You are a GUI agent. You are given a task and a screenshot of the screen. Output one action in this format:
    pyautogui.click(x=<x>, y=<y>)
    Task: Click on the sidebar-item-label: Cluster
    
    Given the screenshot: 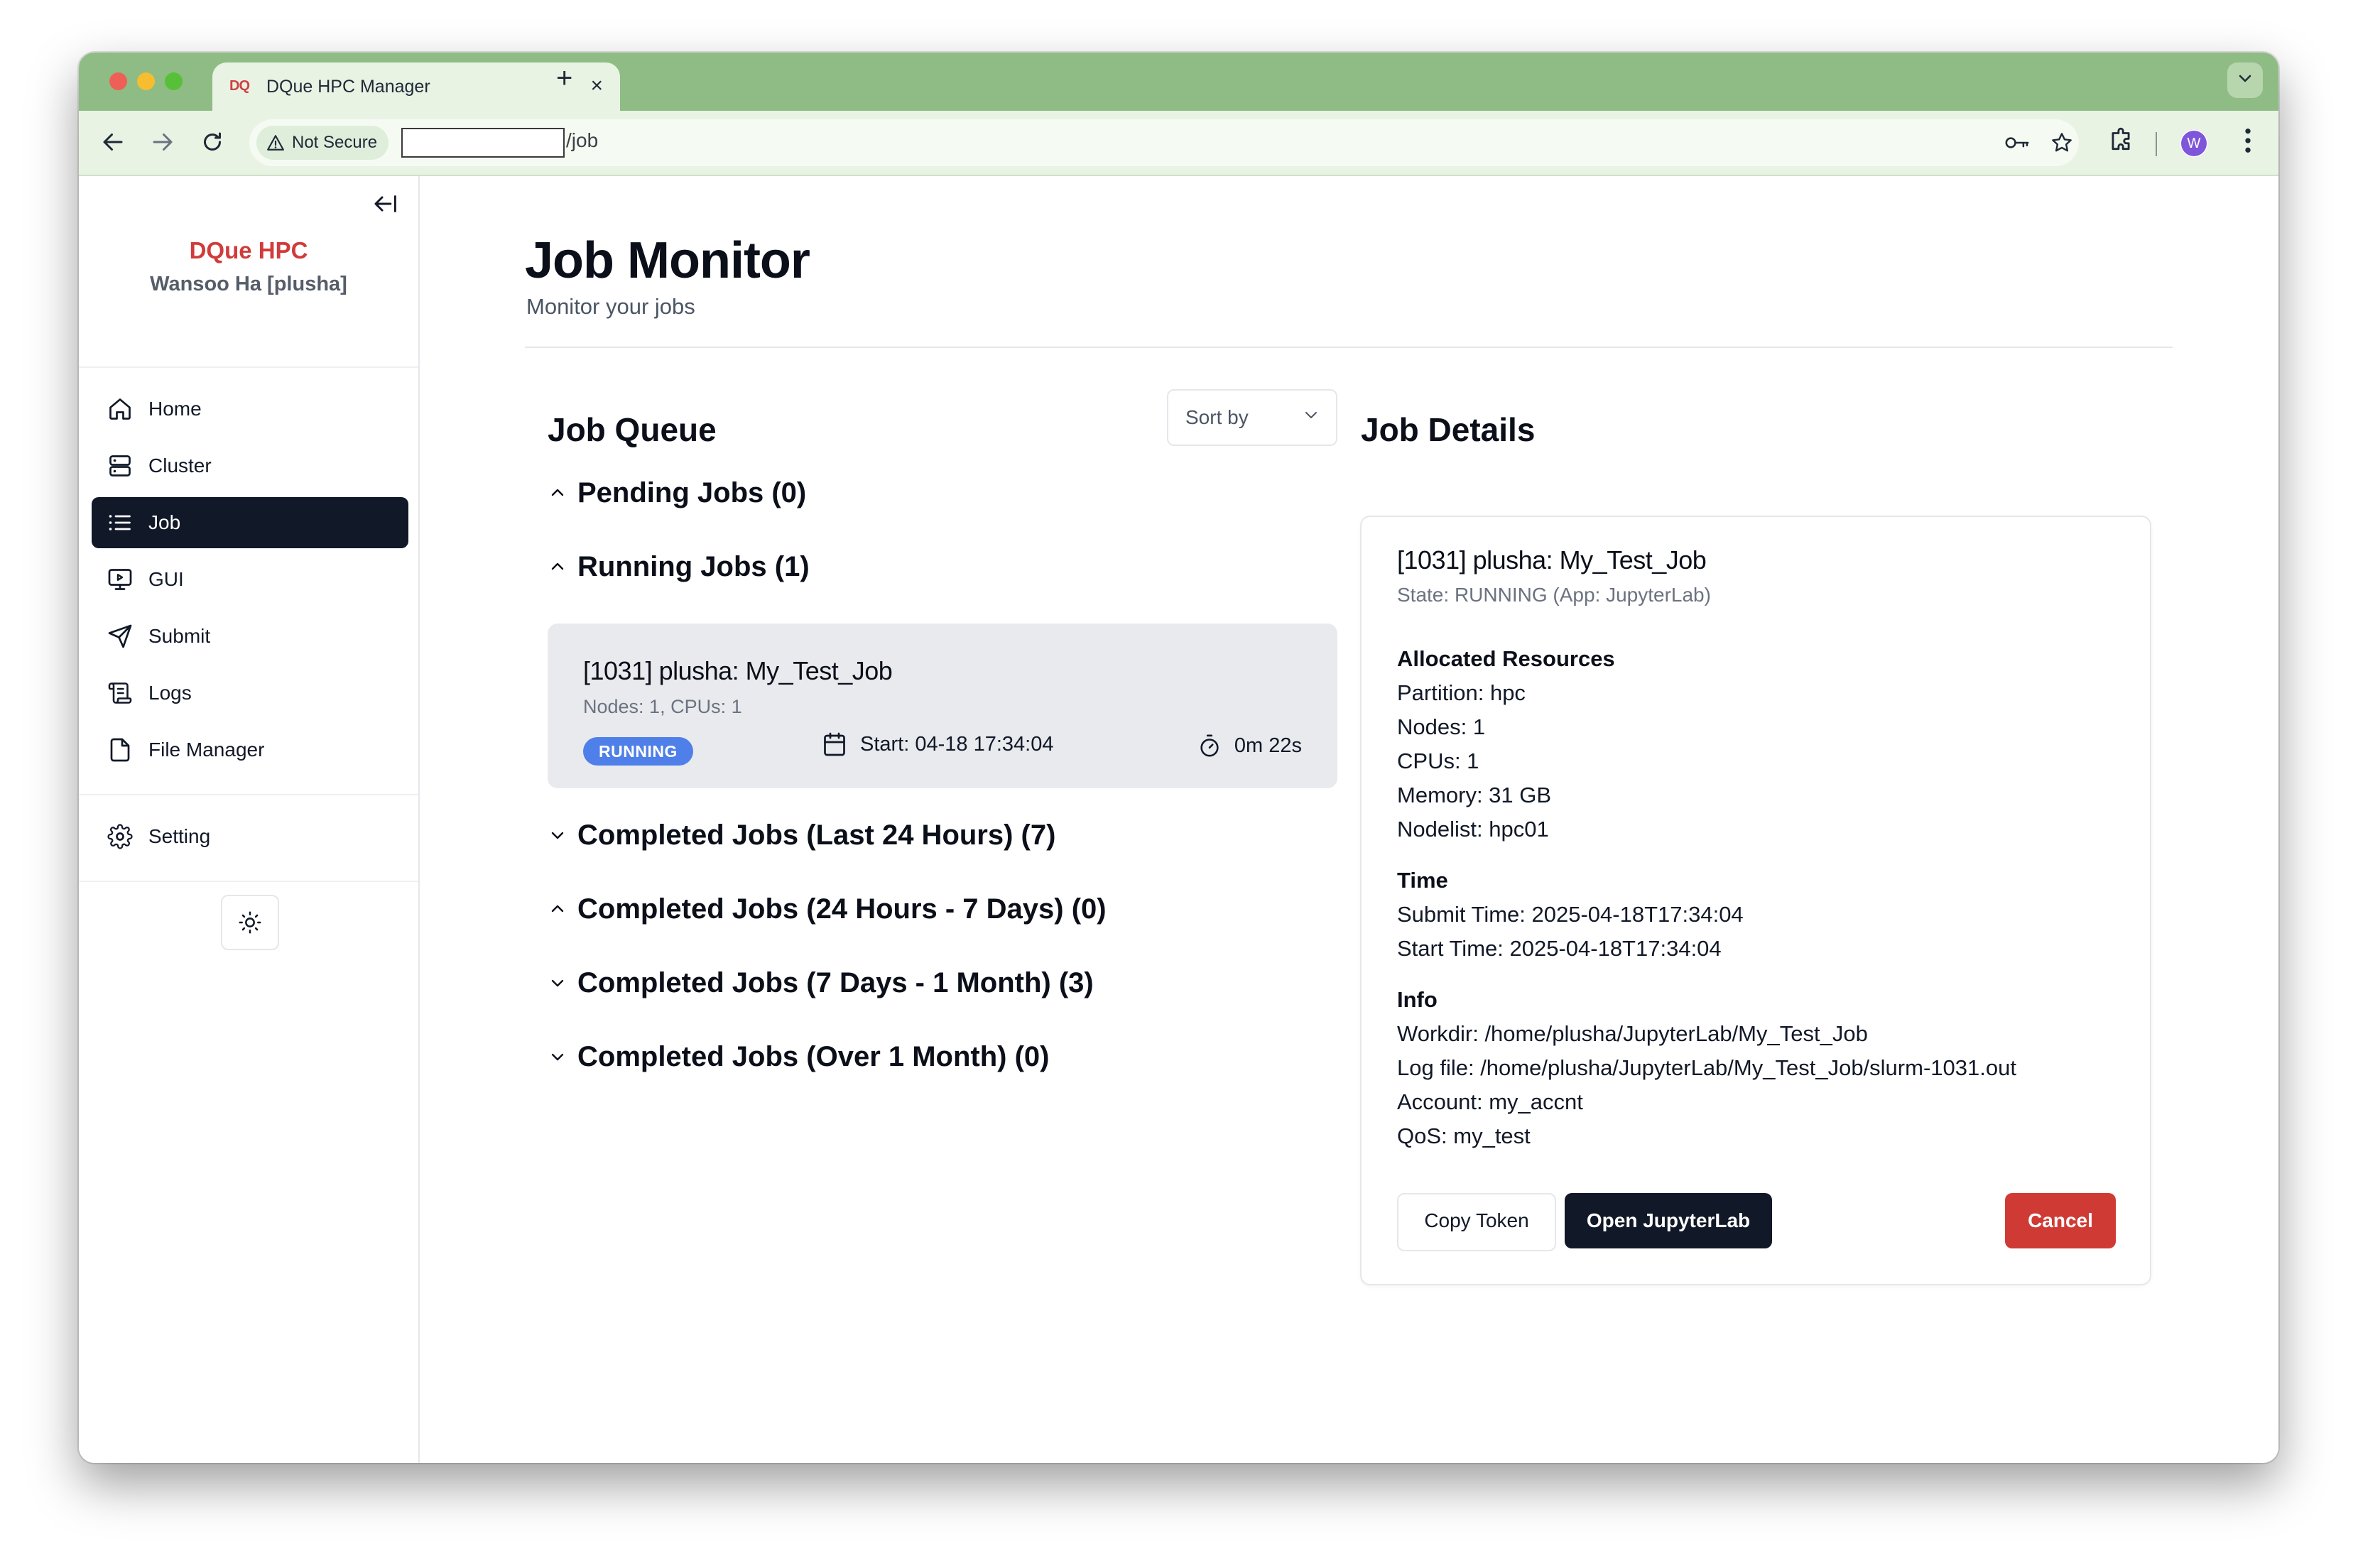 What is the action you would take?
    pyautogui.click(x=180, y=466)
    